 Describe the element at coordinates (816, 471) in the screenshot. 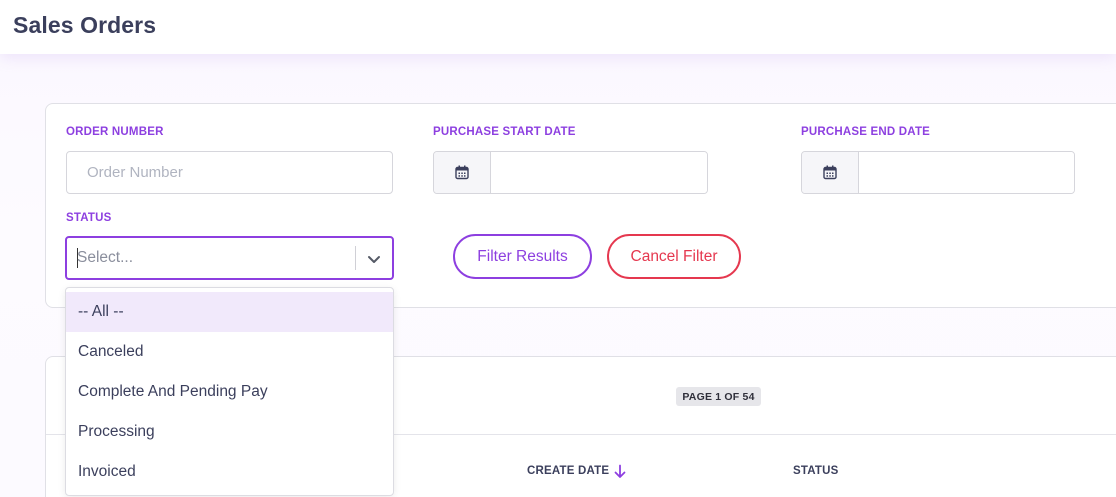

I see `column-header-status: STATUS` at that location.